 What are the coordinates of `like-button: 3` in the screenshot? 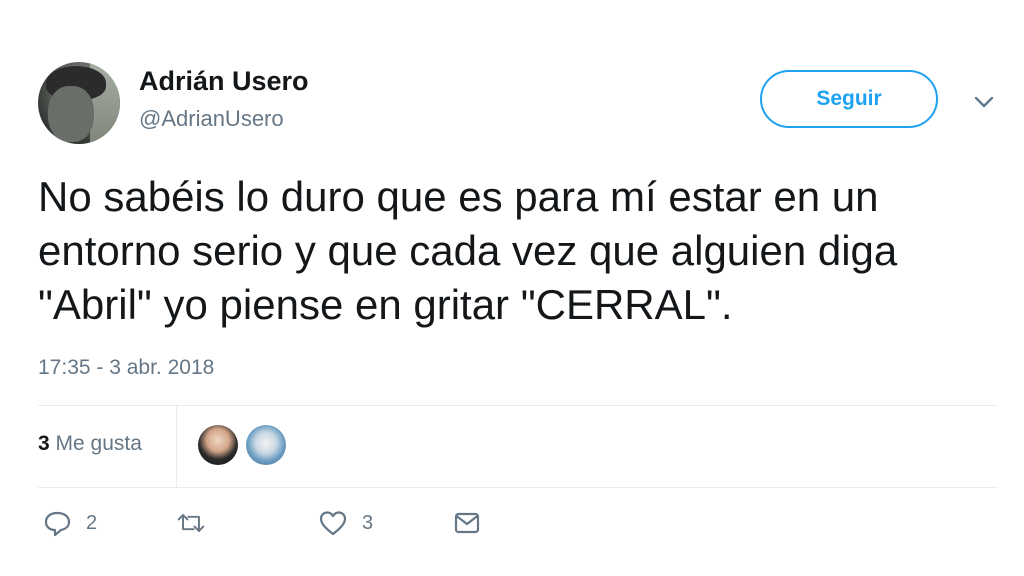 It's located at (345, 523).